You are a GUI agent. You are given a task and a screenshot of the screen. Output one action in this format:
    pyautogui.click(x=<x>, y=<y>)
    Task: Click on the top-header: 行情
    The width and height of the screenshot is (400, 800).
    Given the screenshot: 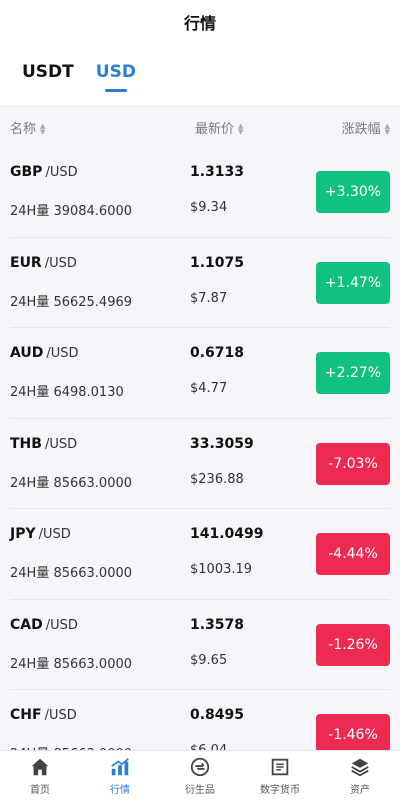 What is the action you would take?
    pyautogui.click(x=200, y=22)
    